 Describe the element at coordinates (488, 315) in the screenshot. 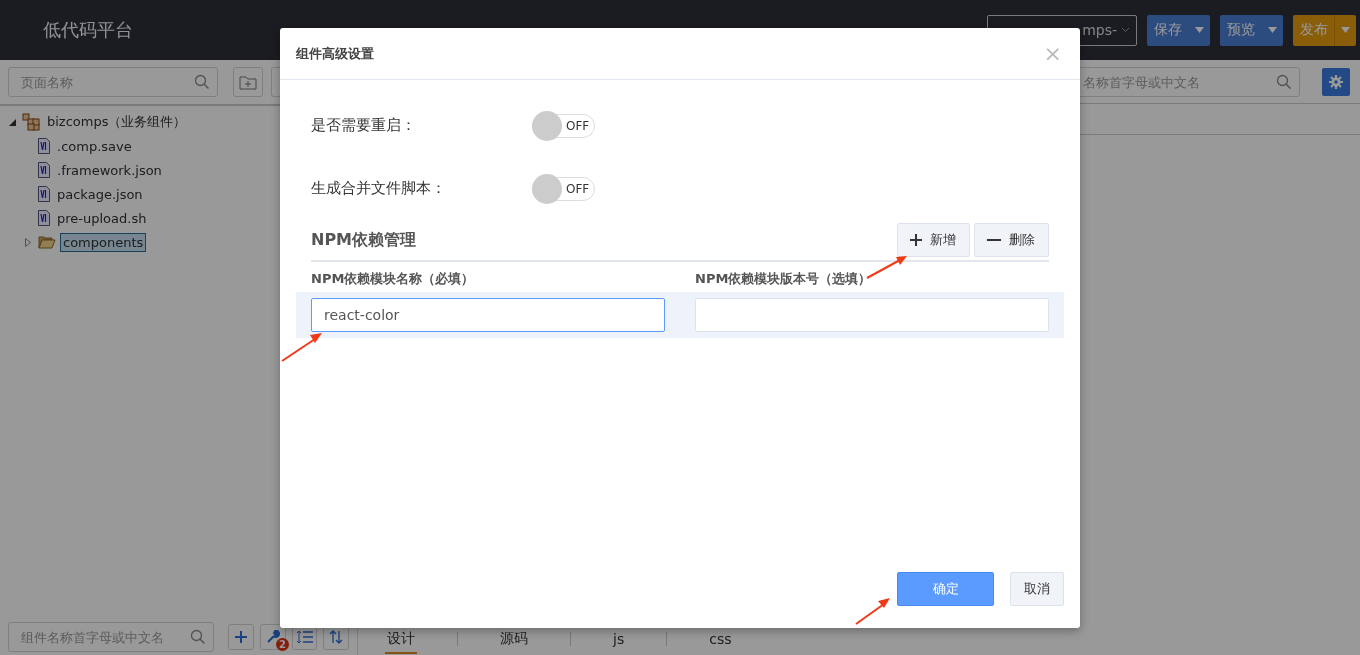

I see `input-field: react-color` at that location.